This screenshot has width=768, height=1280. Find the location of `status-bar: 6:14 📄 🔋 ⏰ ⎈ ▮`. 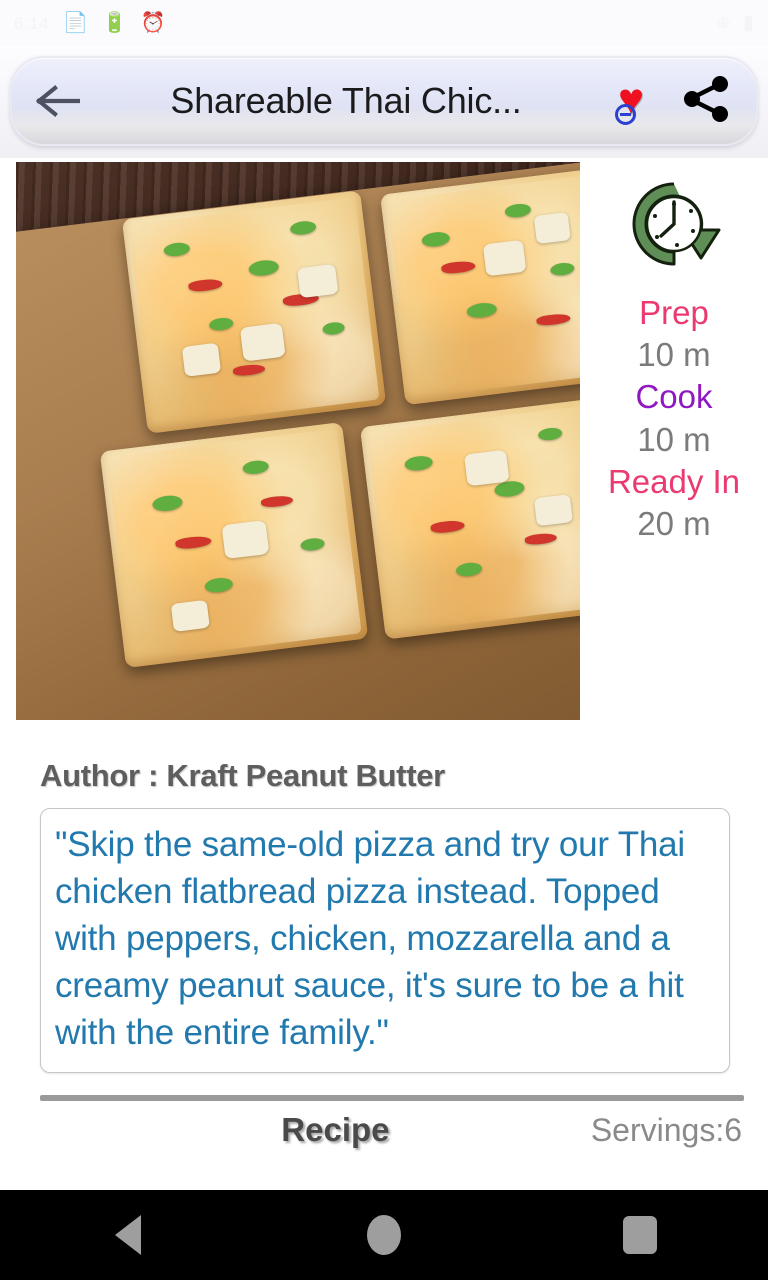

status-bar: 6:14 📄 🔋 ⏰ ⎈ ▮ is located at coordinates (384, 23).